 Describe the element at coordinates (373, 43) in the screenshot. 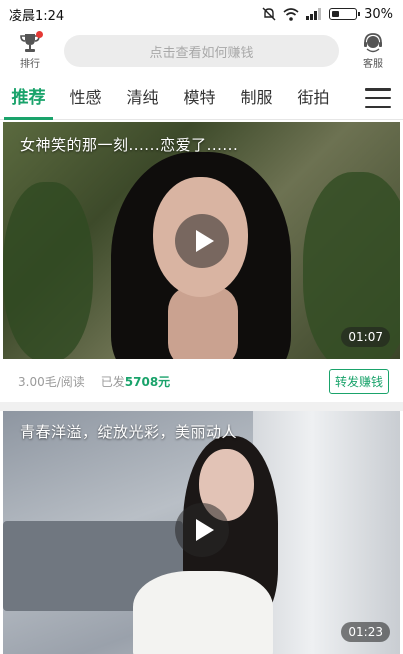

I see `headset-icon` at that location.